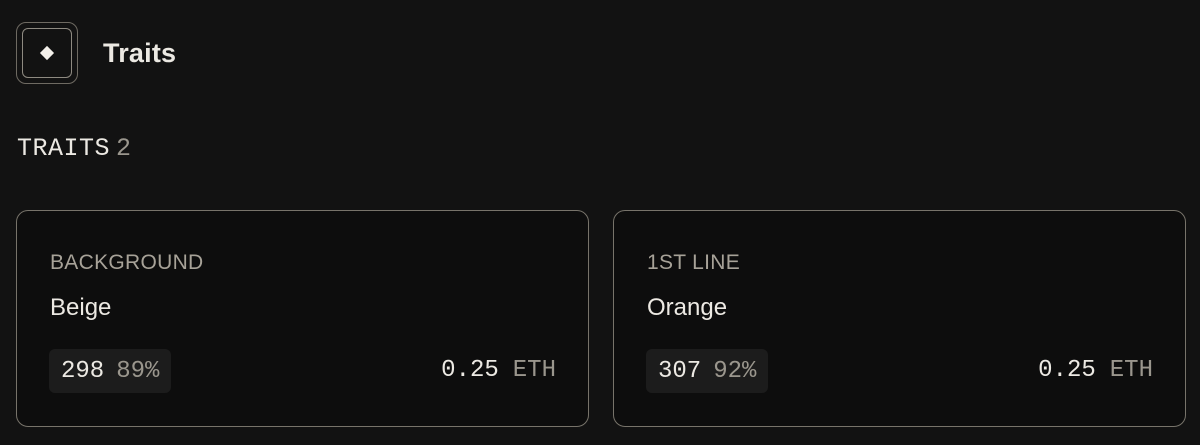 The width and height of the screenshot is (1200, 445). What do you see at coordinates (694, 262) in the screenshot?
I see `trait-type: 1ST LINE` at bounding box center [694, 262].